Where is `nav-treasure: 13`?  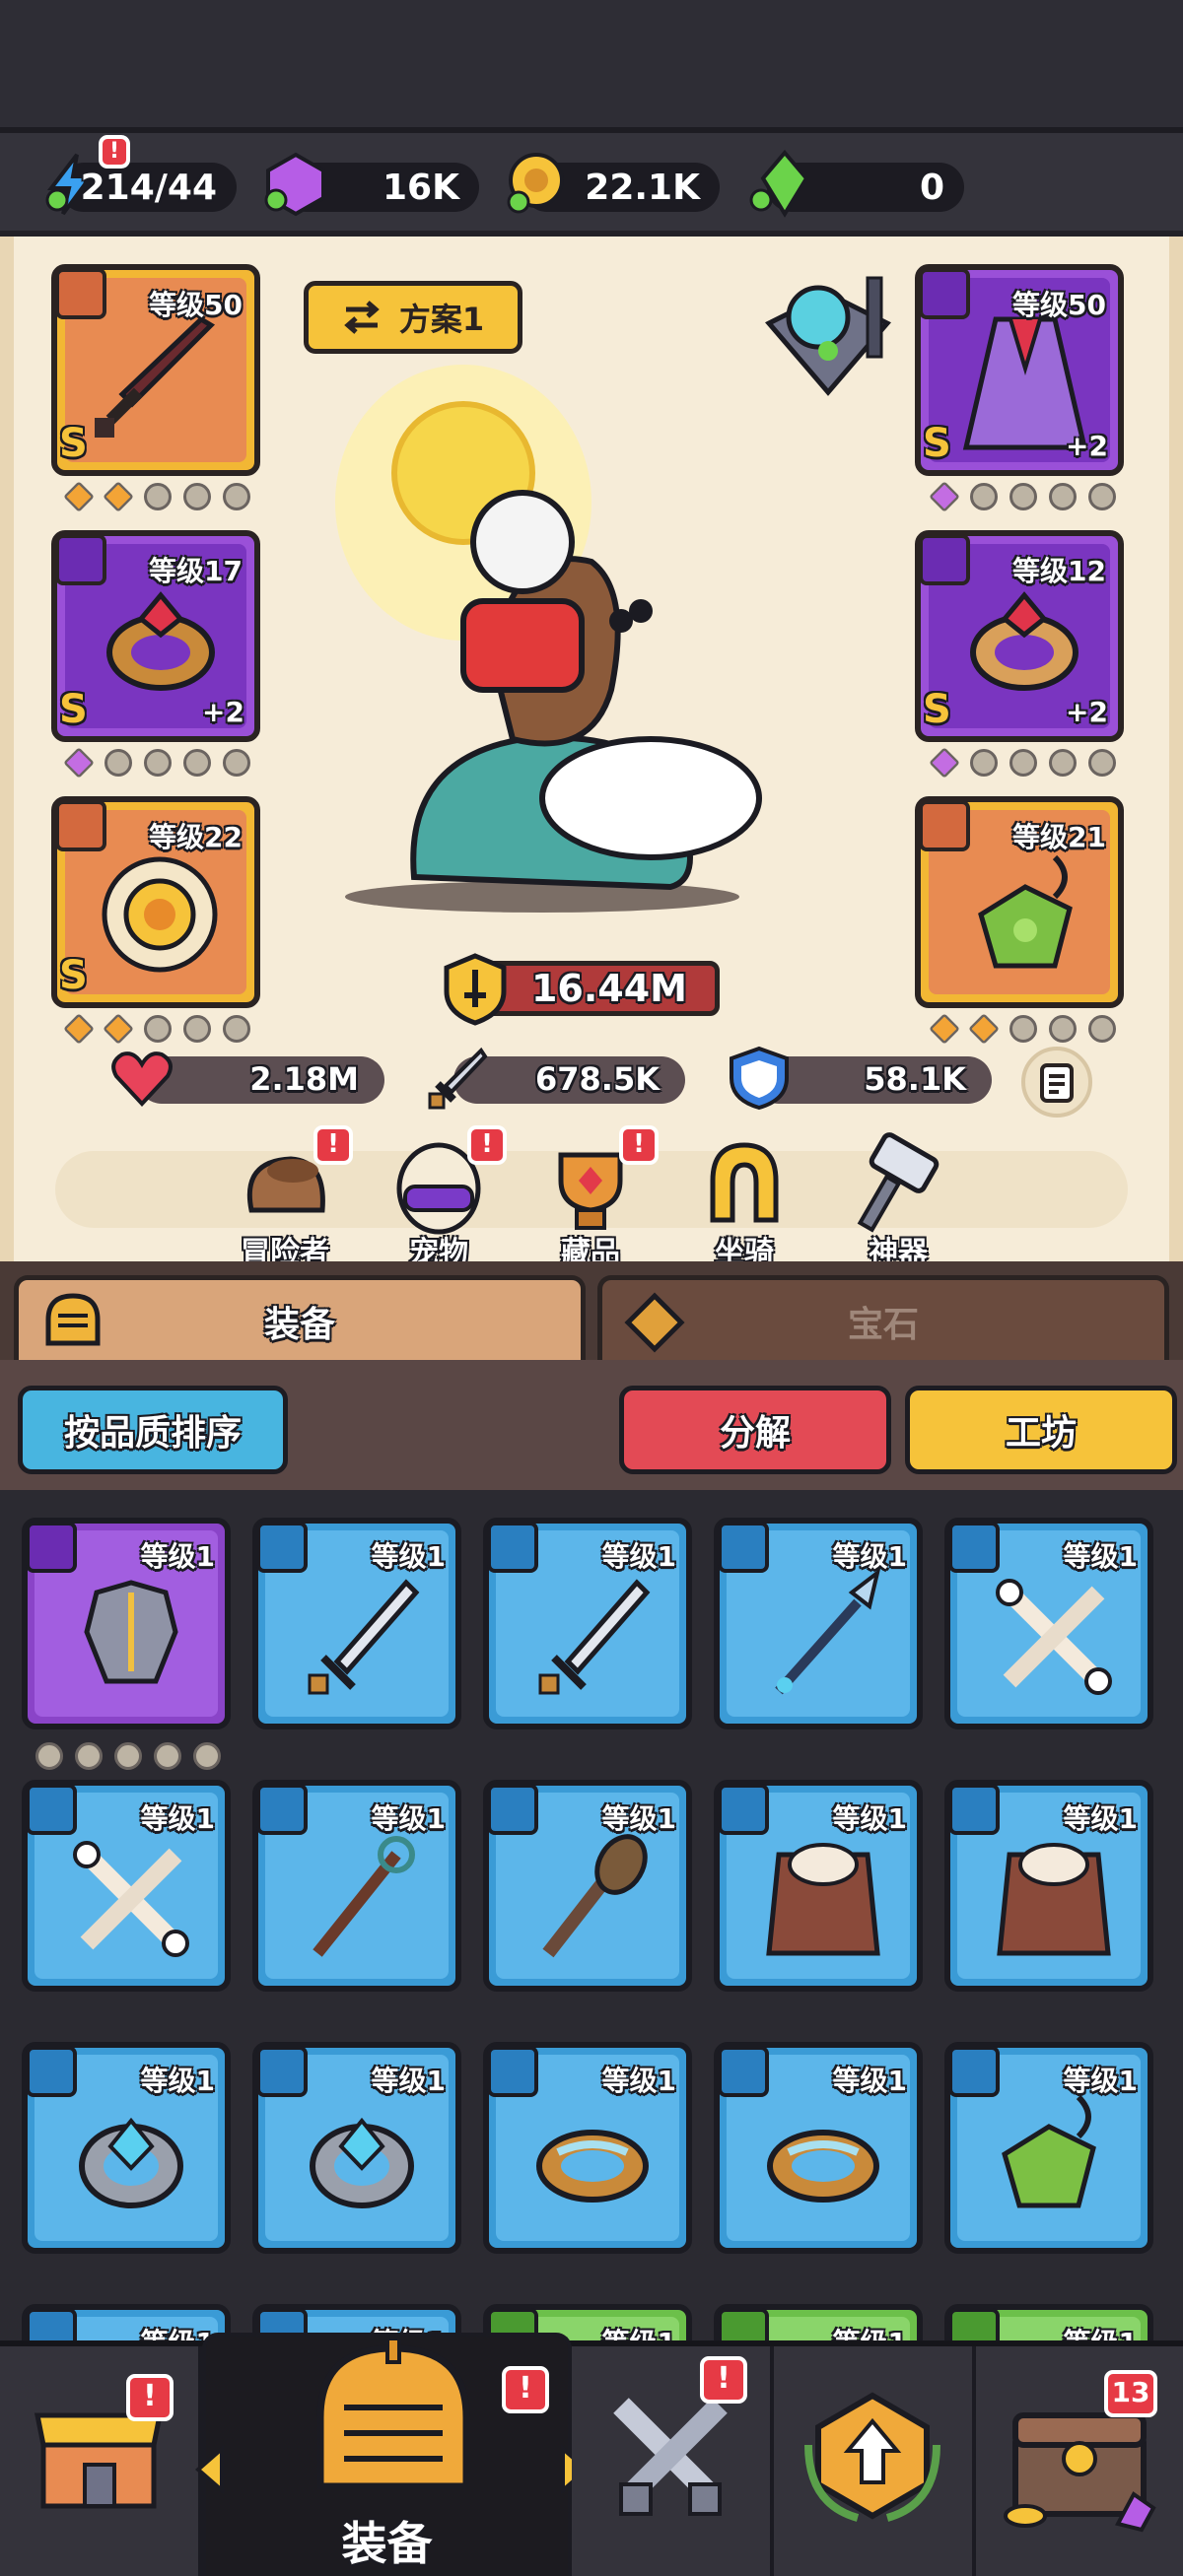 nav-treasure: 13 is located at coordinates (1079, 2461).